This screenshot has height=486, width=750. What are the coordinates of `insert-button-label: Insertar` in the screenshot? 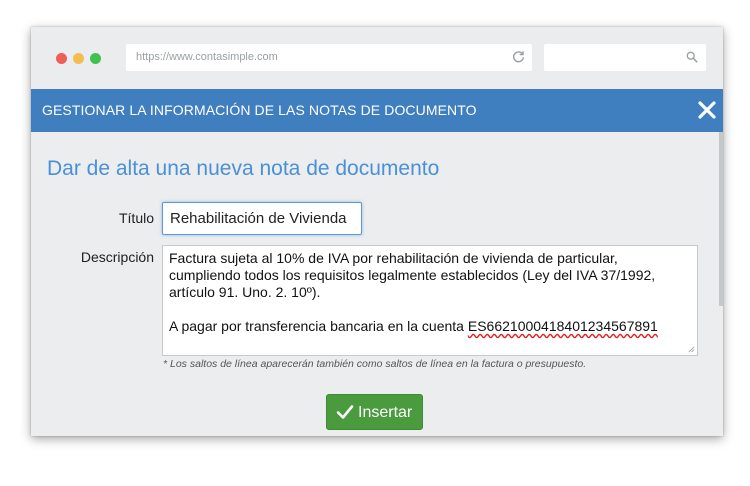 It's located at (385, 412).